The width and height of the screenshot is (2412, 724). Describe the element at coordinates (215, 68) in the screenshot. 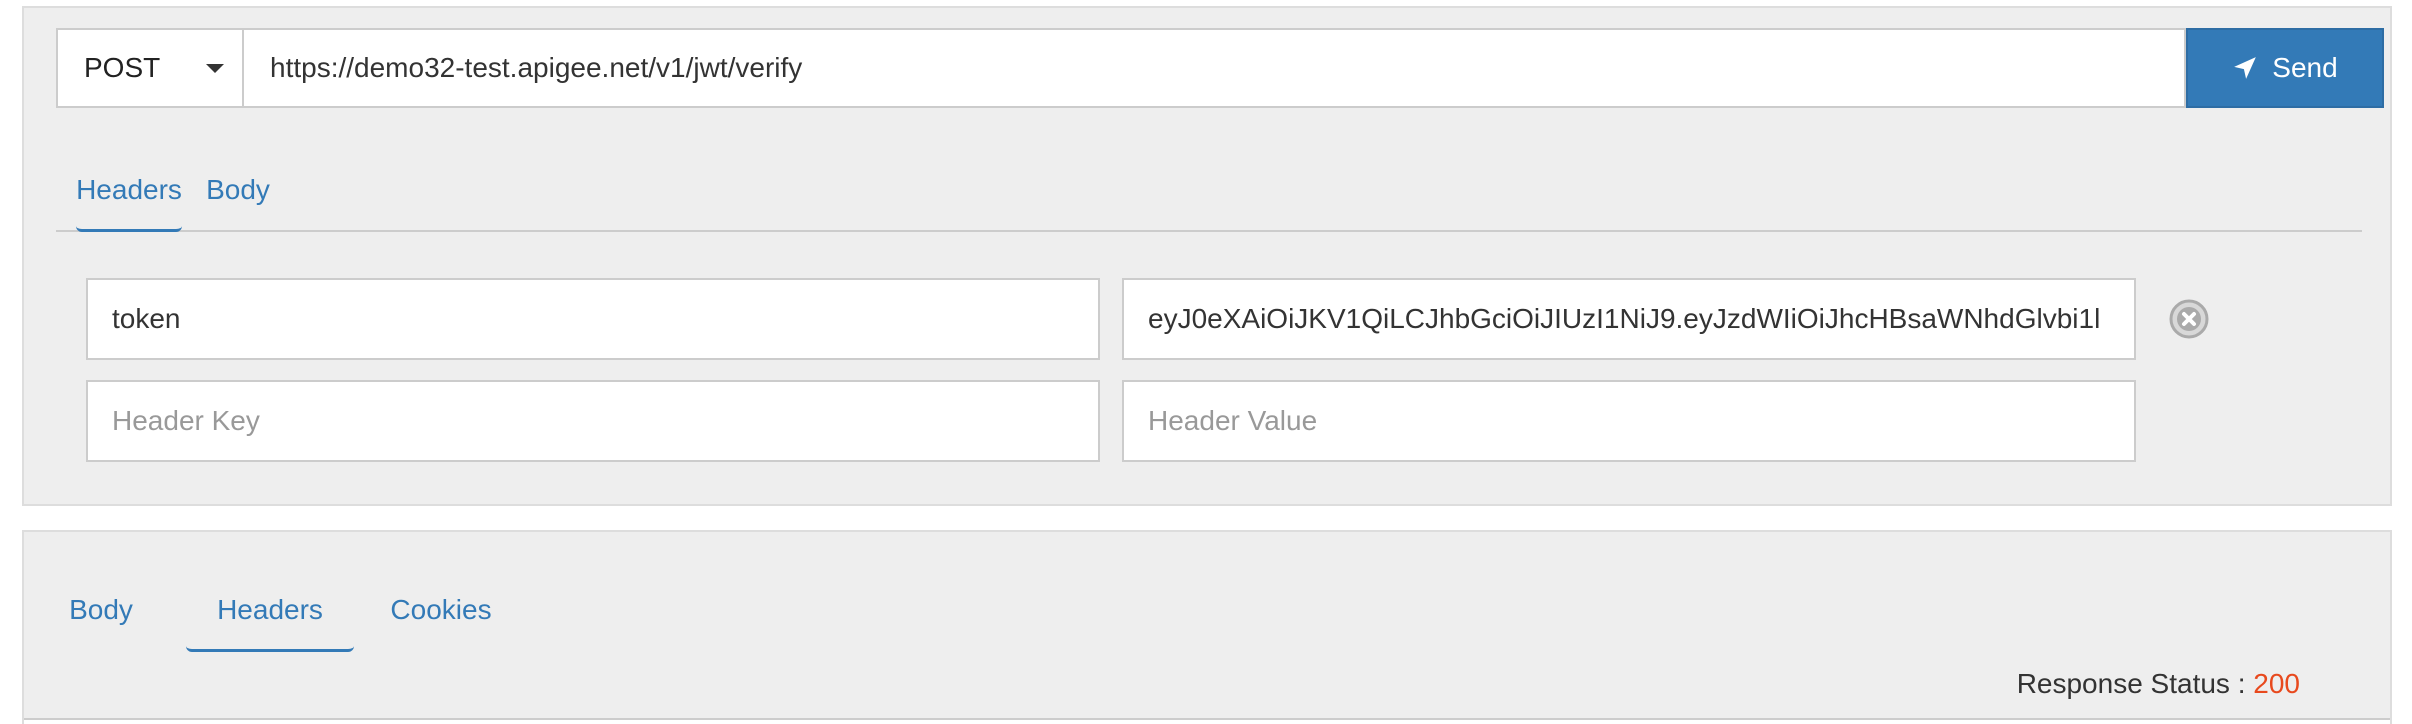

I see `chevron-down-icon` at that location.